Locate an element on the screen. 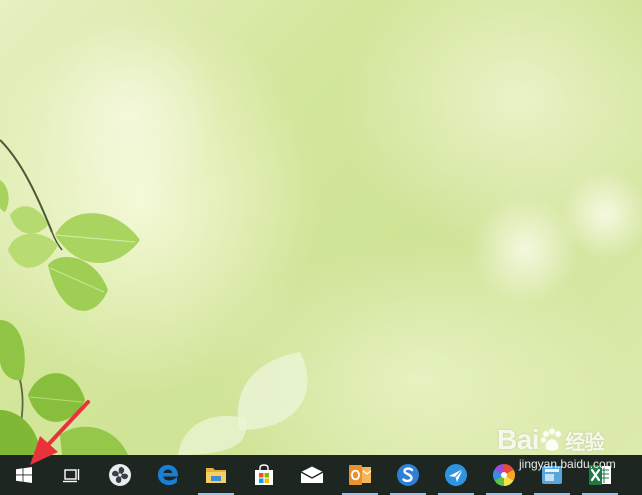  task-view-button is located at coordinates (72, 475).